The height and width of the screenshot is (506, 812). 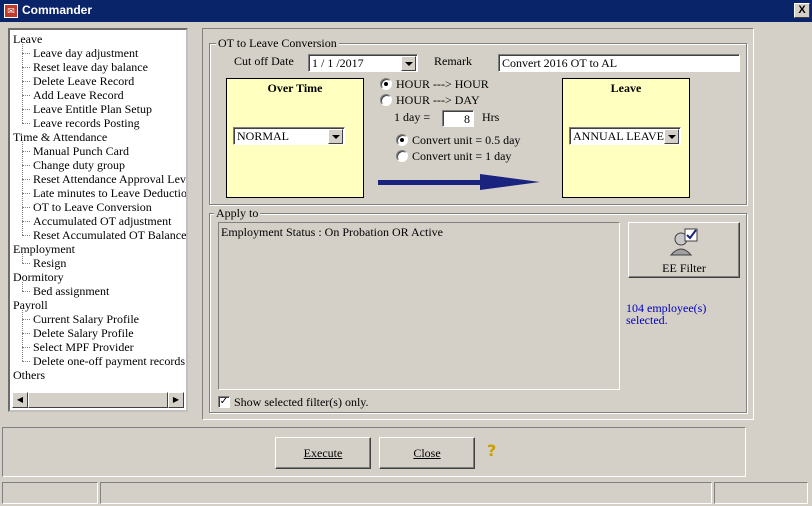 What do you see at coordinates (626, 88) in the screenshot?
I see `leave-title: Leave` at bounding box center [626, 88].